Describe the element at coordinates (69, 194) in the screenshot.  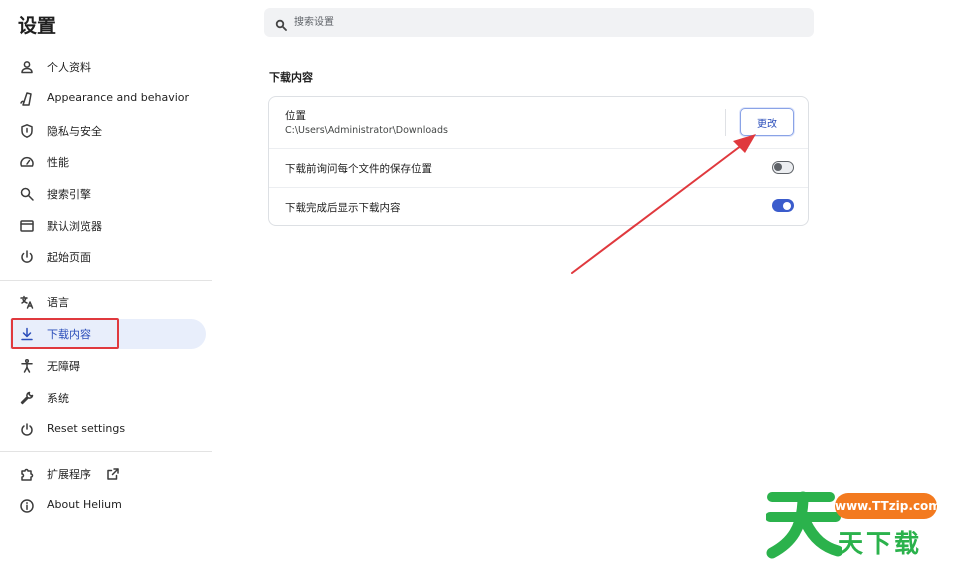
I see `sidebar-item-label: 搜索引擎` at that location.